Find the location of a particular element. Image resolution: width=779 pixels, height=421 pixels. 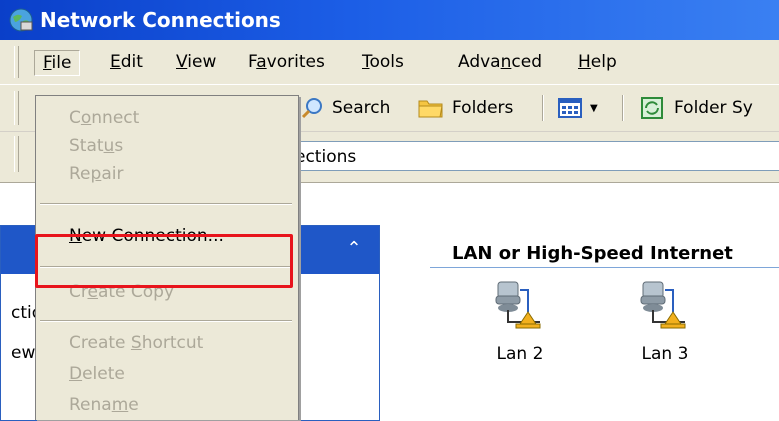

connection-lan-2: Lan 2 is located at coordinates (520, 321).